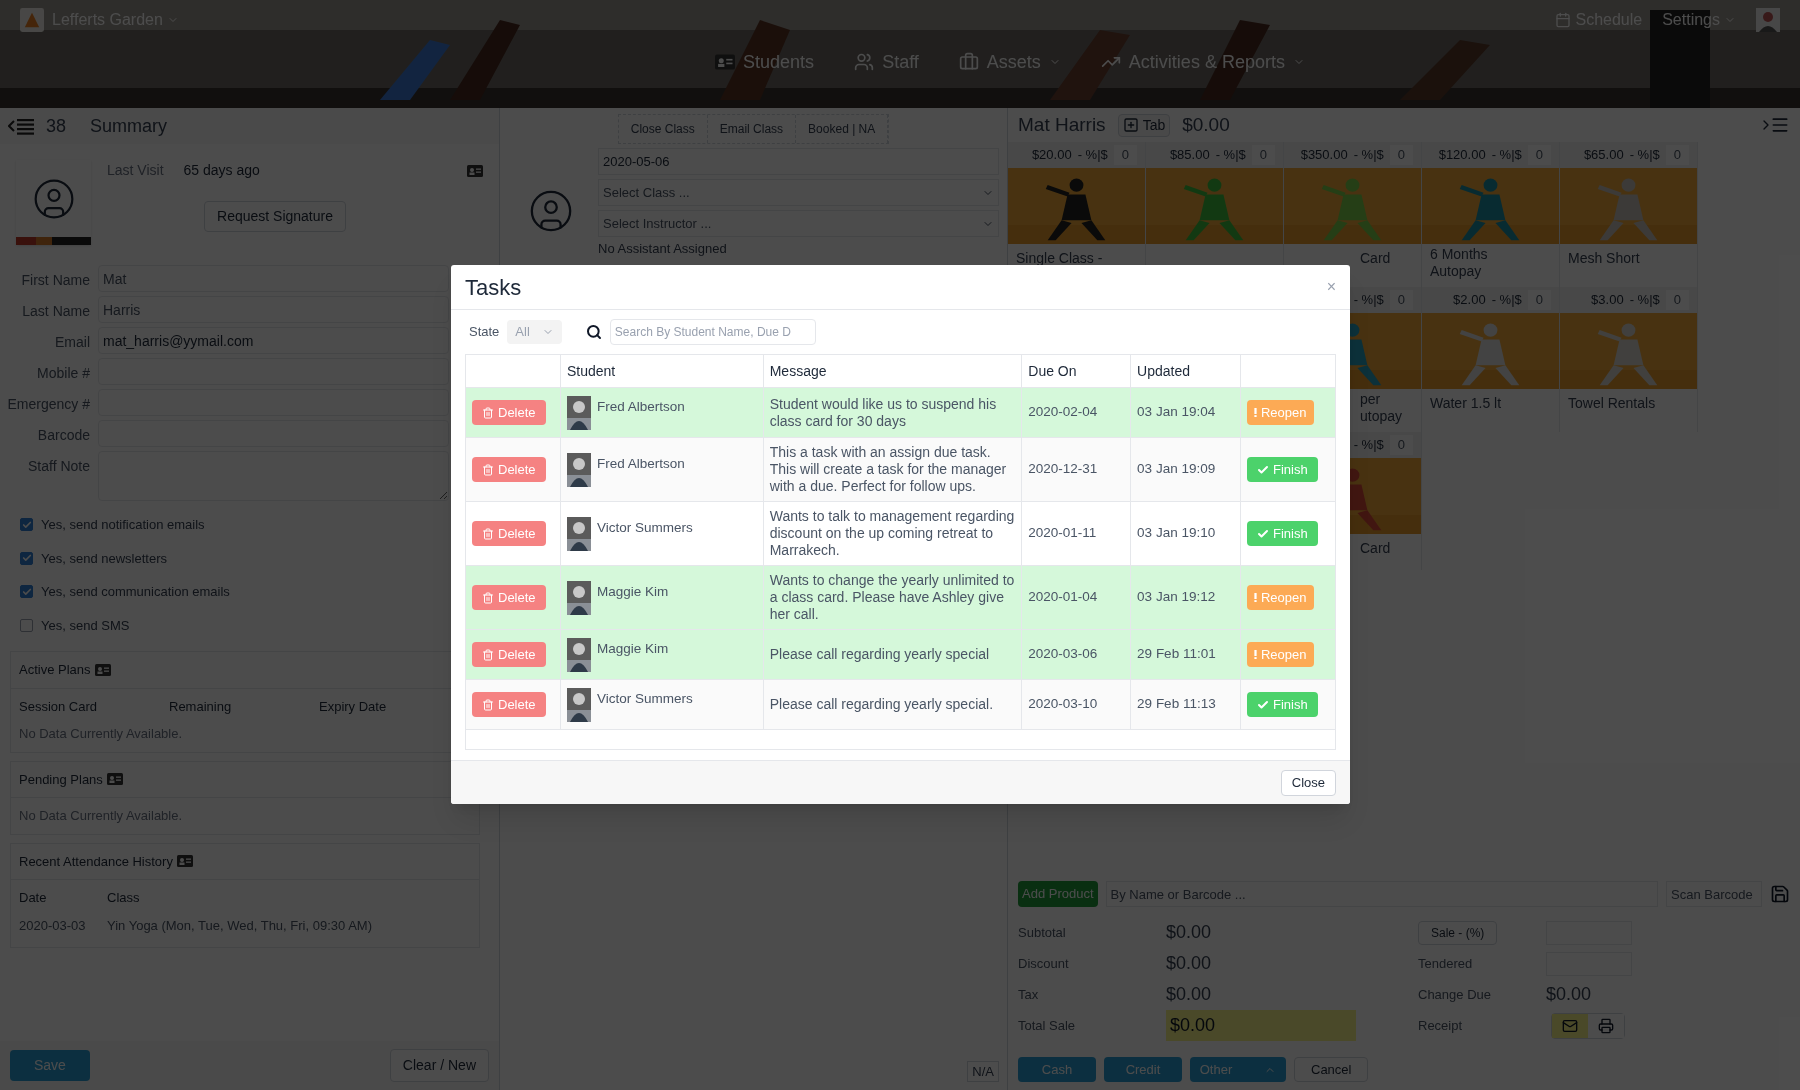  Describe the element at coordinates (221, 170) in the screenshot. I see `last-visit-text: 65 days ago` at that location.